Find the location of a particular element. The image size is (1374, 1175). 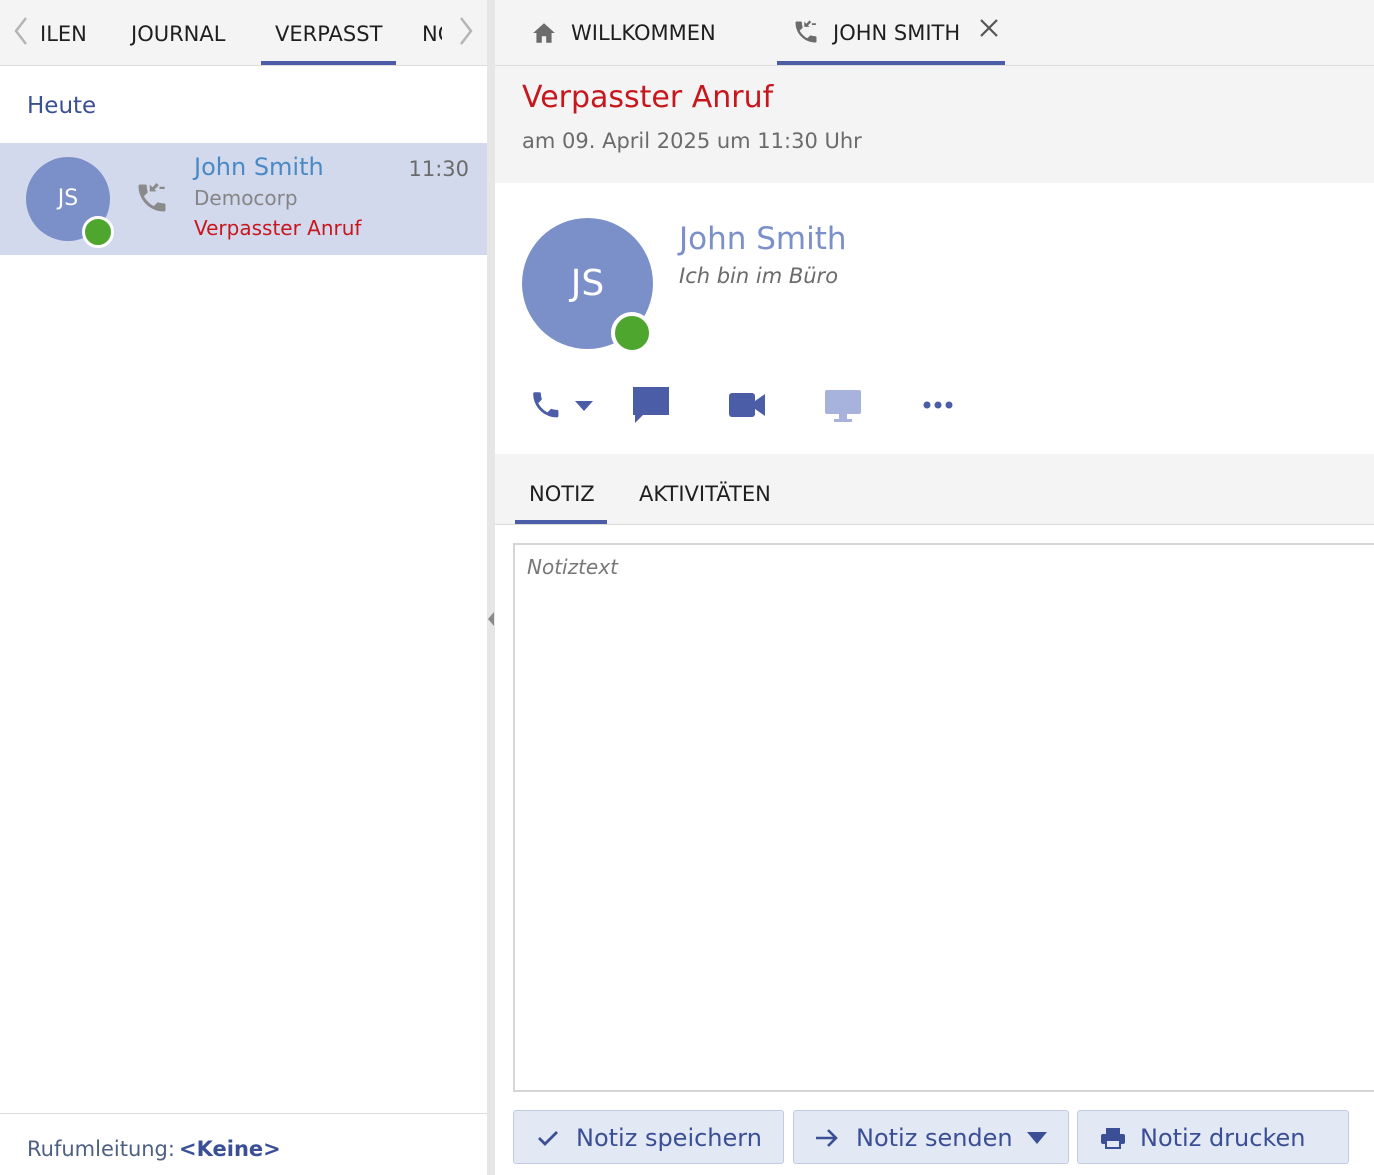

call-contact-company: Democorp is located at coordinates (246, 198).